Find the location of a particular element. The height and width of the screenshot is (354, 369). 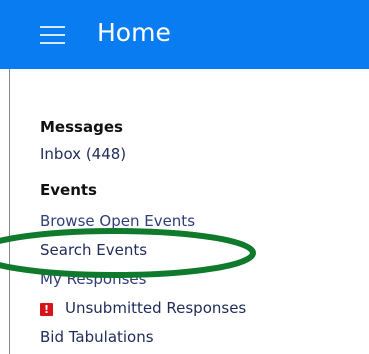

browse-open-events-link: Browse Open Events is located at coordinates (117, 221).